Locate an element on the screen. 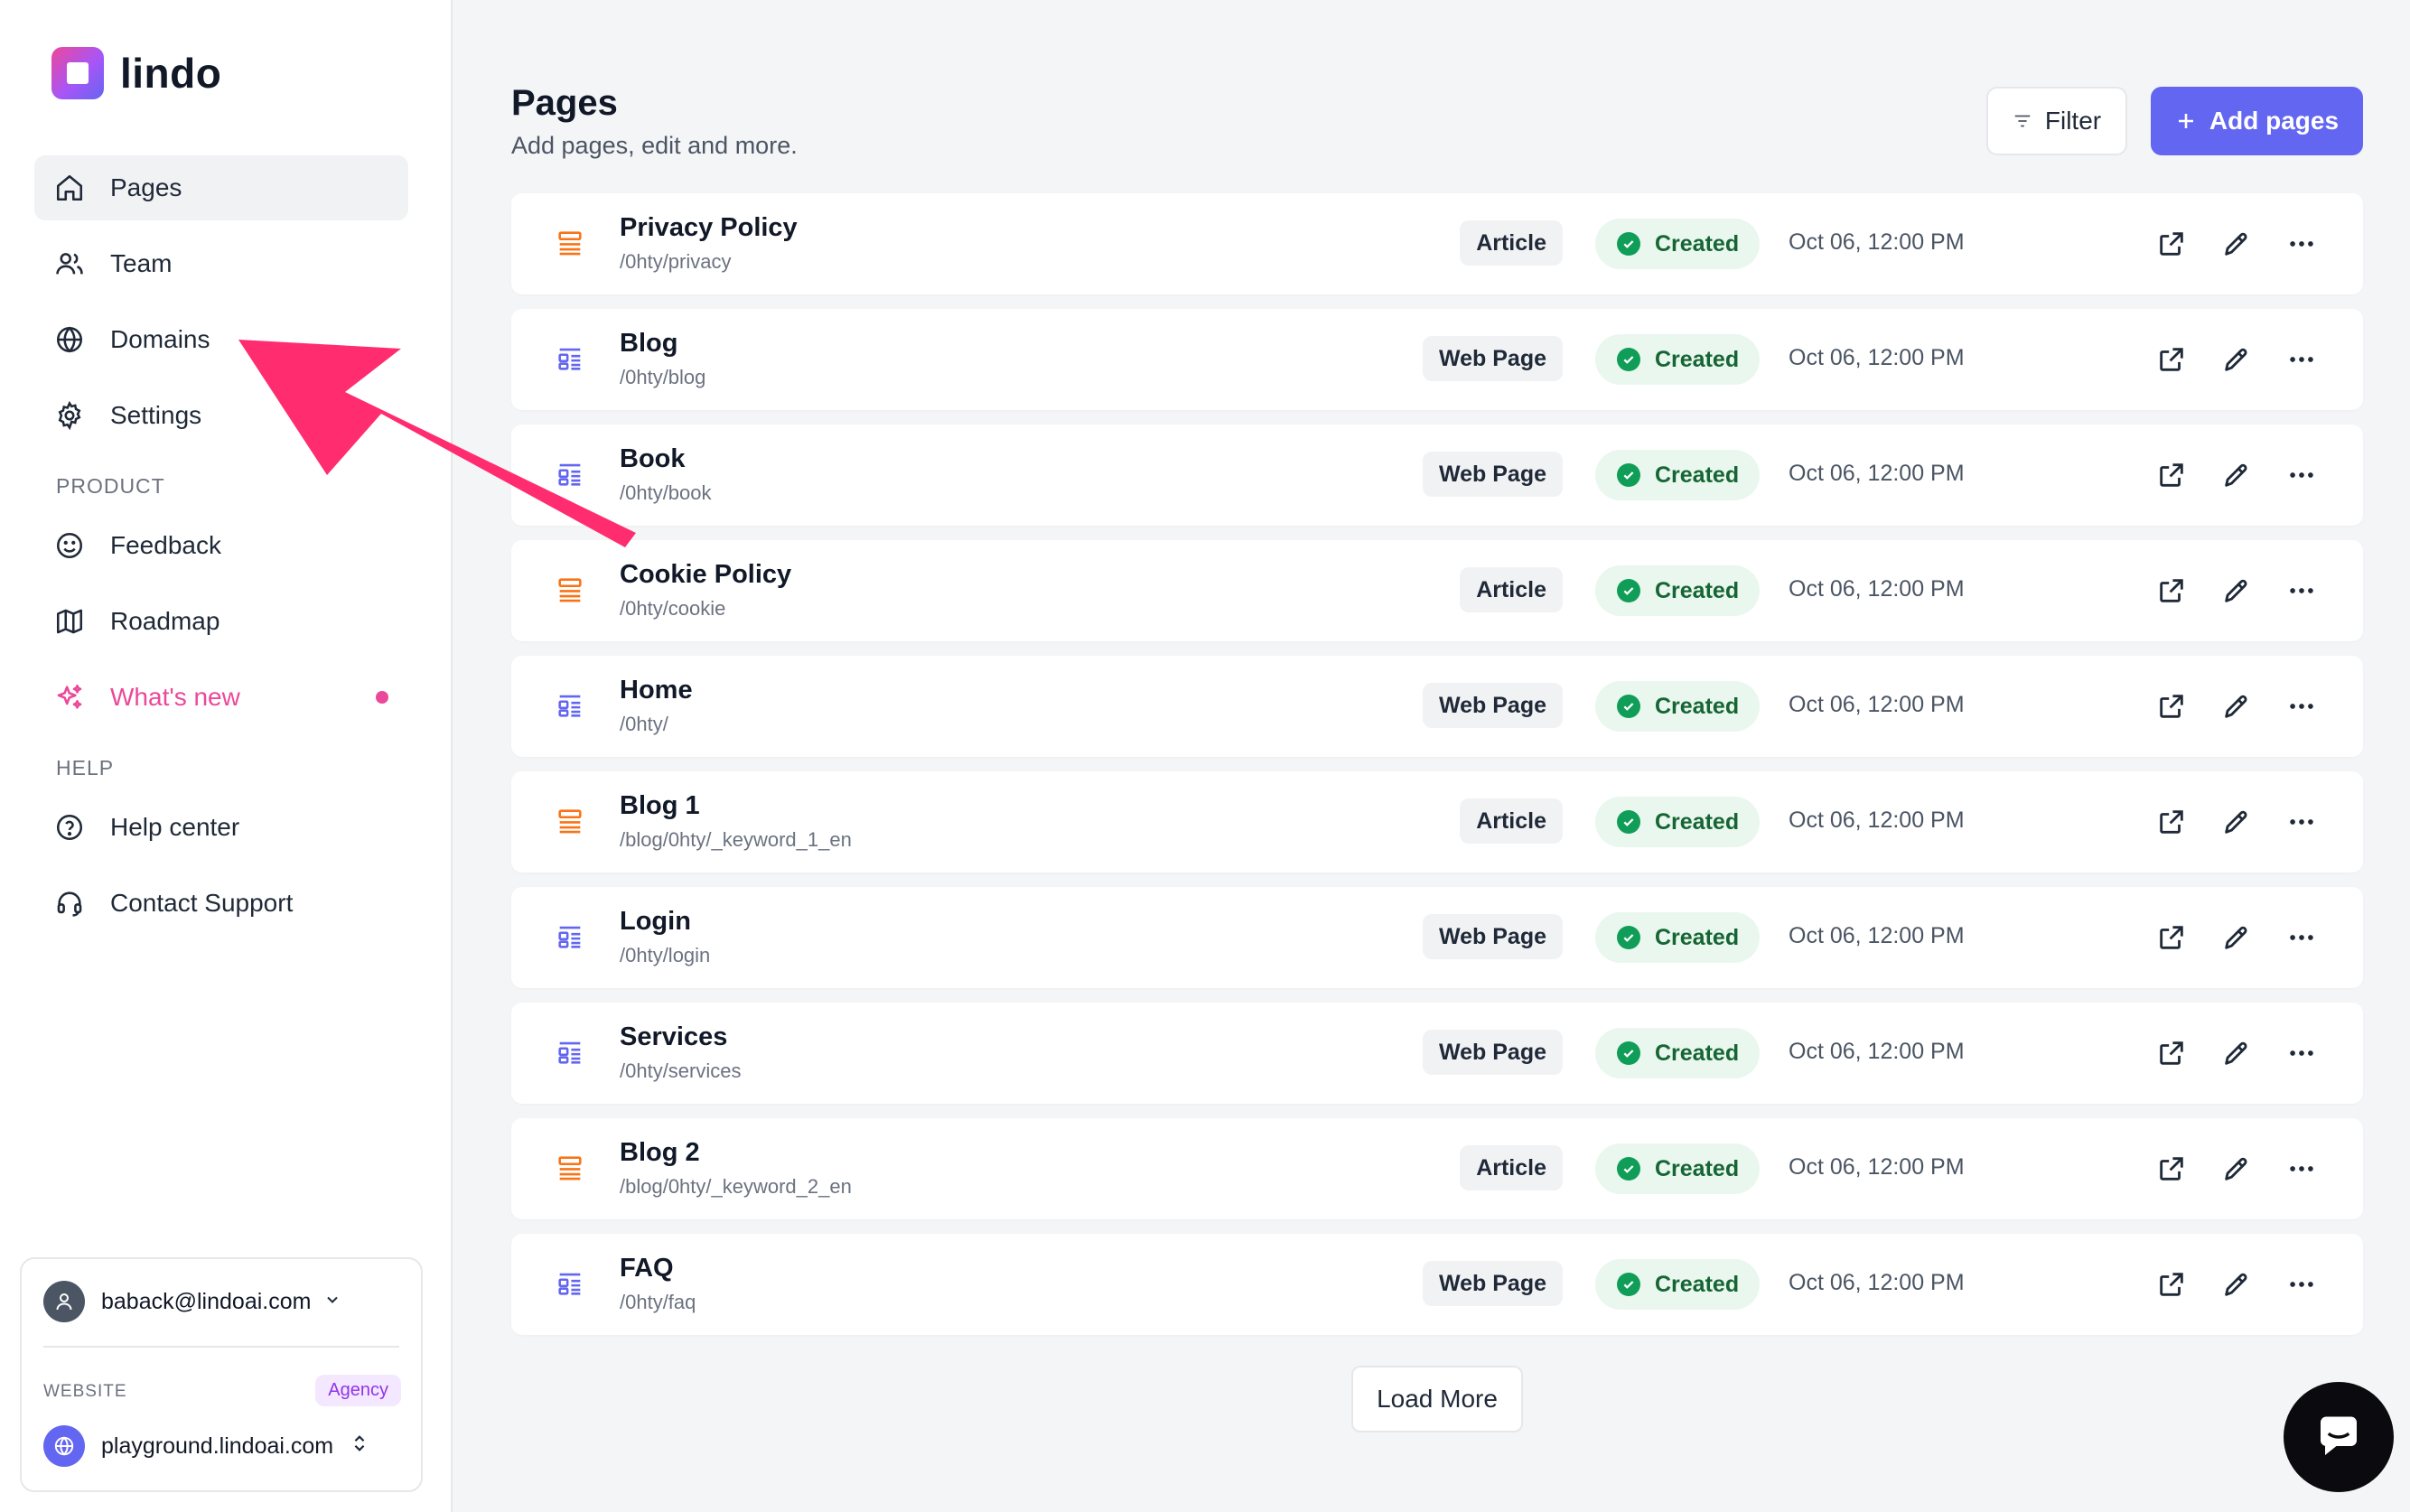  page-title: Services is located at coordinates (681, 1037).